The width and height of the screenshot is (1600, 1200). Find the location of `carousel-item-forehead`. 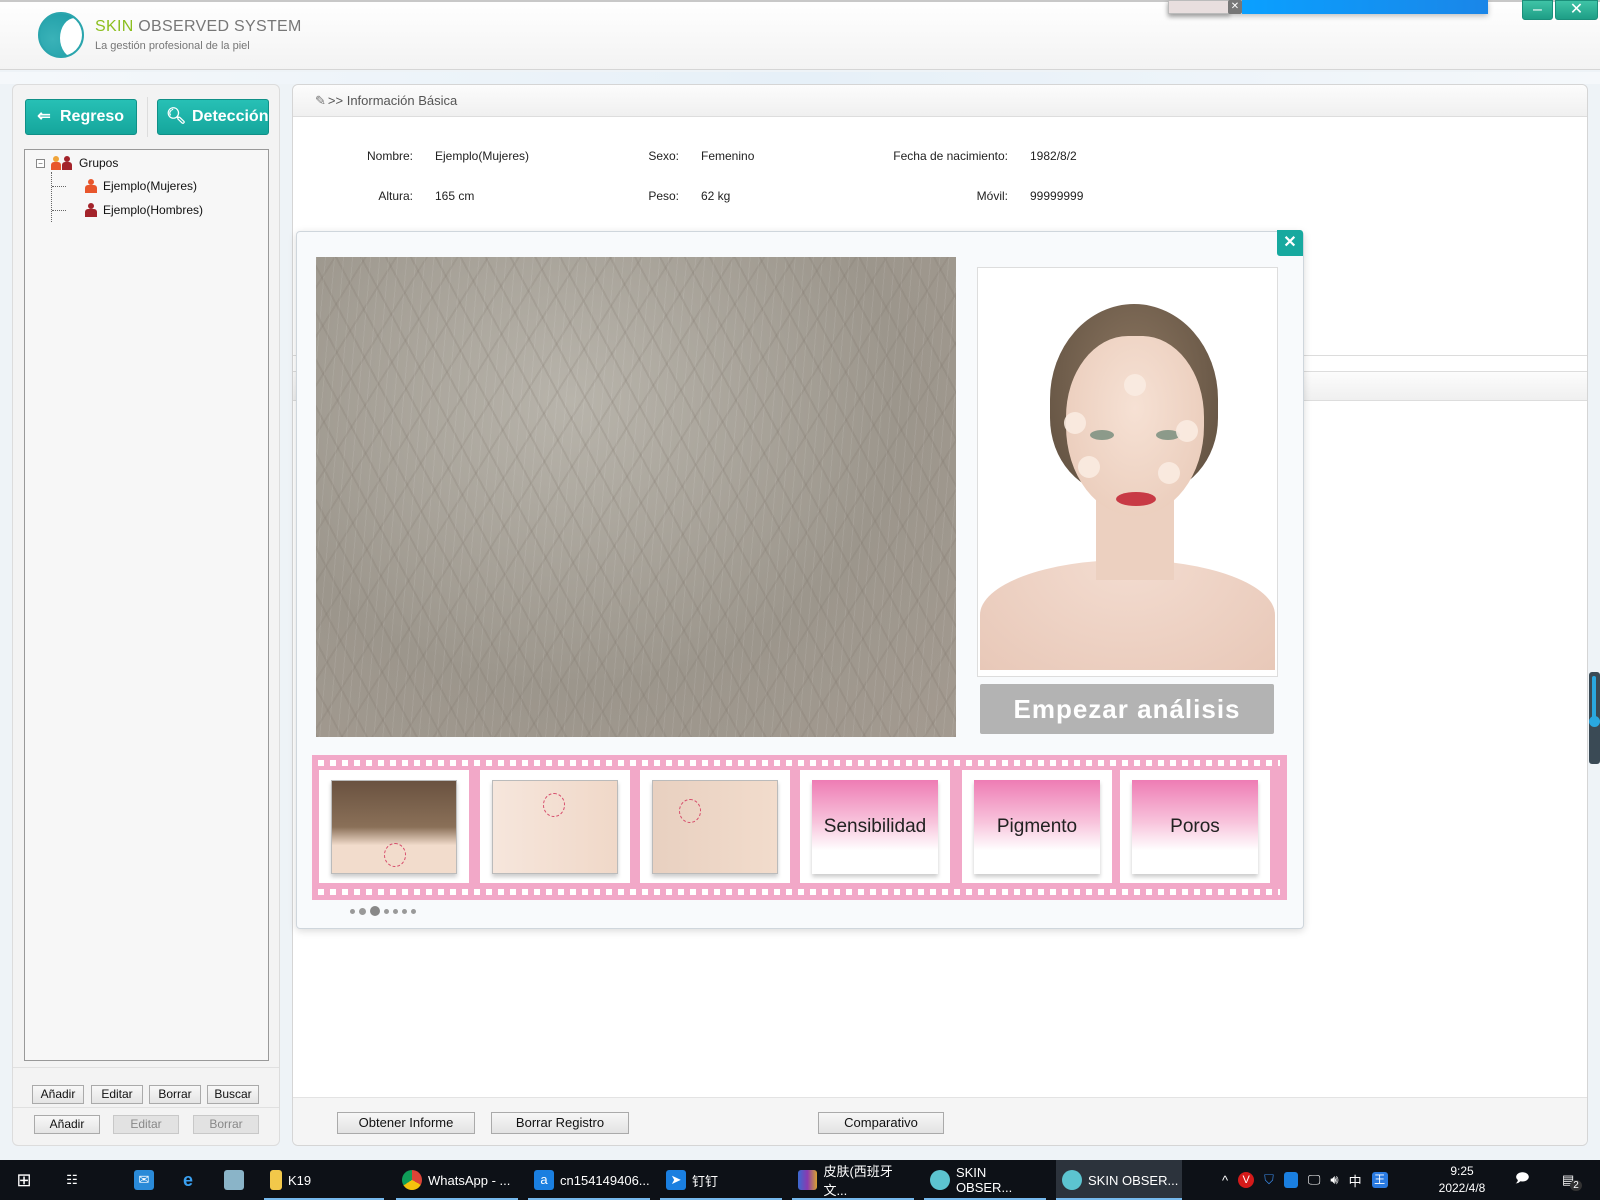

carousel-item-forehead is located at coordinates (394, 826).